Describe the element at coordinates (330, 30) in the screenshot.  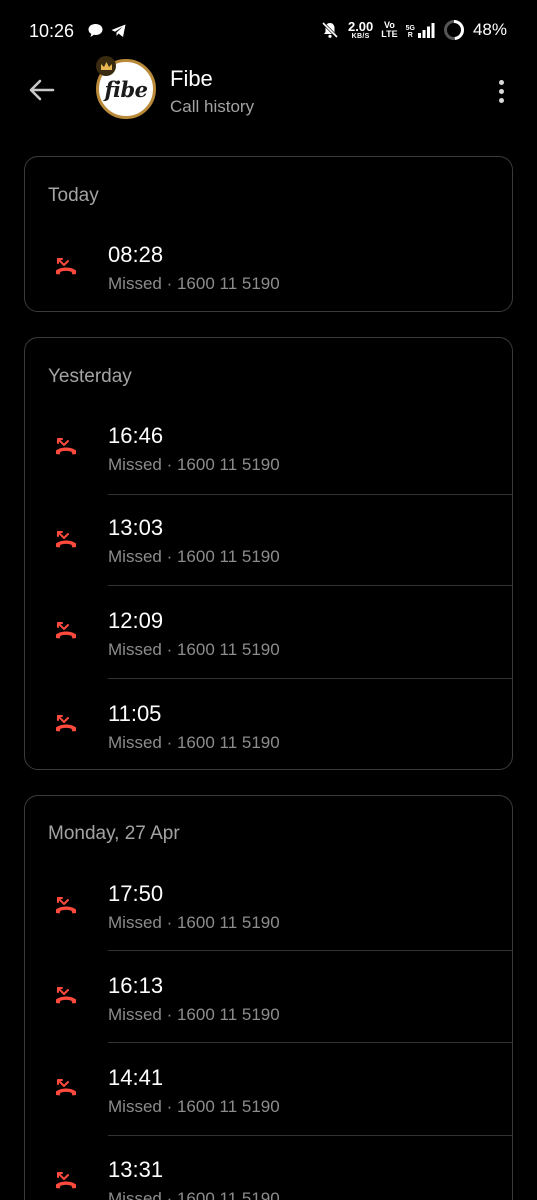
I see `mute-bell-icon` at that location.